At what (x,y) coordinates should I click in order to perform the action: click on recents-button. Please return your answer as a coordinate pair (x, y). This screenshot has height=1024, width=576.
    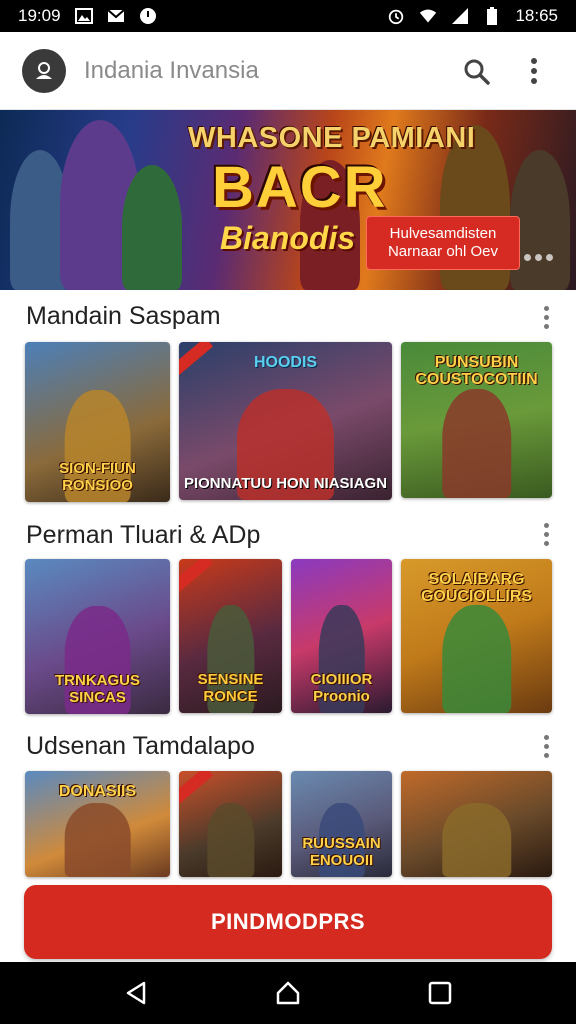
    Looking at the image, I should click on (440, 993).